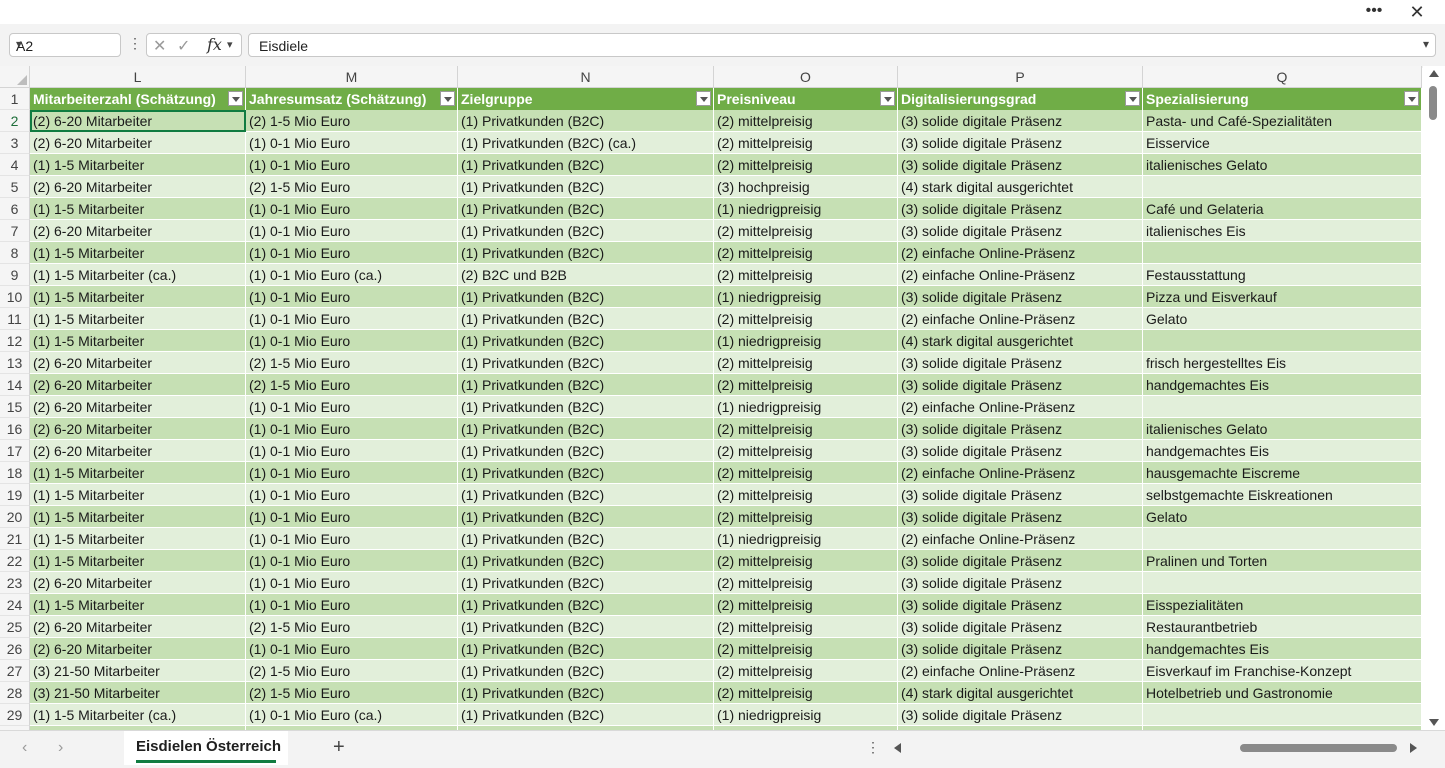 Image resolution: width=1445 pixels, height=768 pixels. Describe the element at coordinates (15, 121) in the screenshot. I see `row-header: 2` at that location.